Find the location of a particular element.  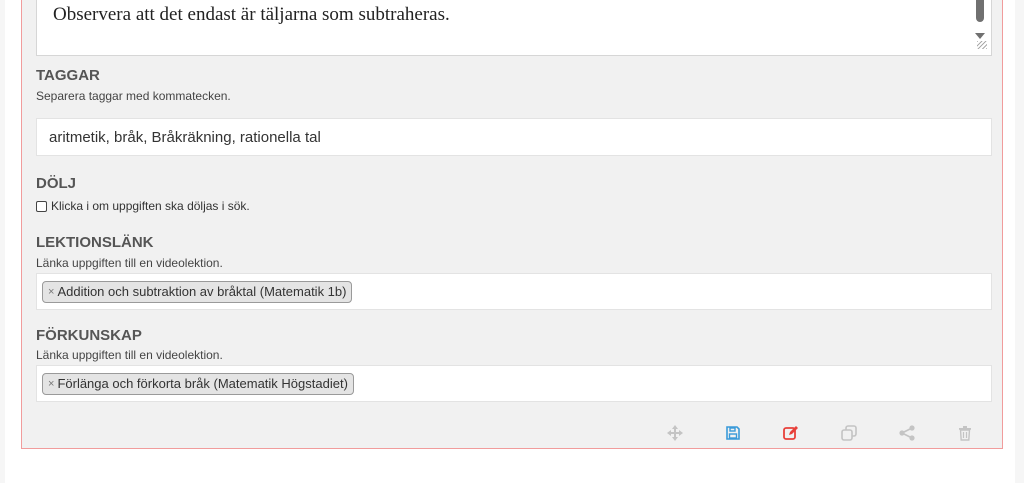

item-toolbar is located at coordinates (820, 433).